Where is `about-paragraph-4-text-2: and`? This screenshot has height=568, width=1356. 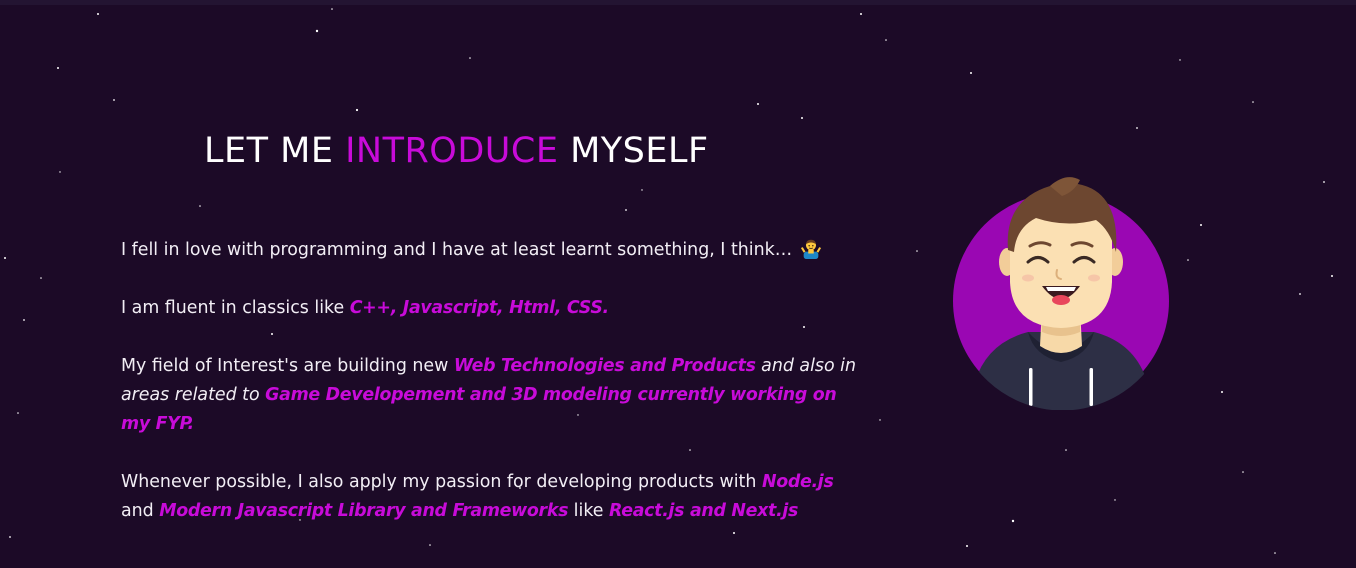
about-paragraph-4-text-2: and is located at coordinates (140, 511).